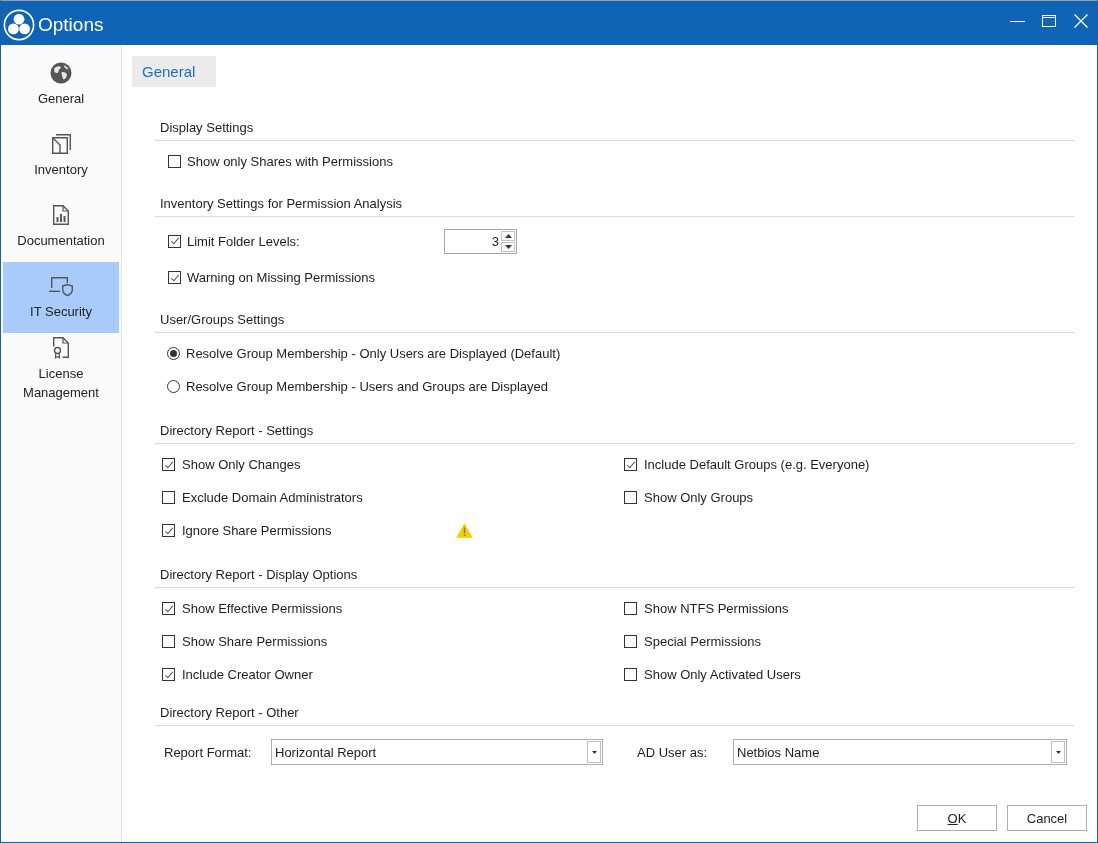 The image size is (1098, 843). Describe the element at coordinates (272, 497) in the screenshot. I see `checkbox-label: Exclude Domain Administrators` at that location.